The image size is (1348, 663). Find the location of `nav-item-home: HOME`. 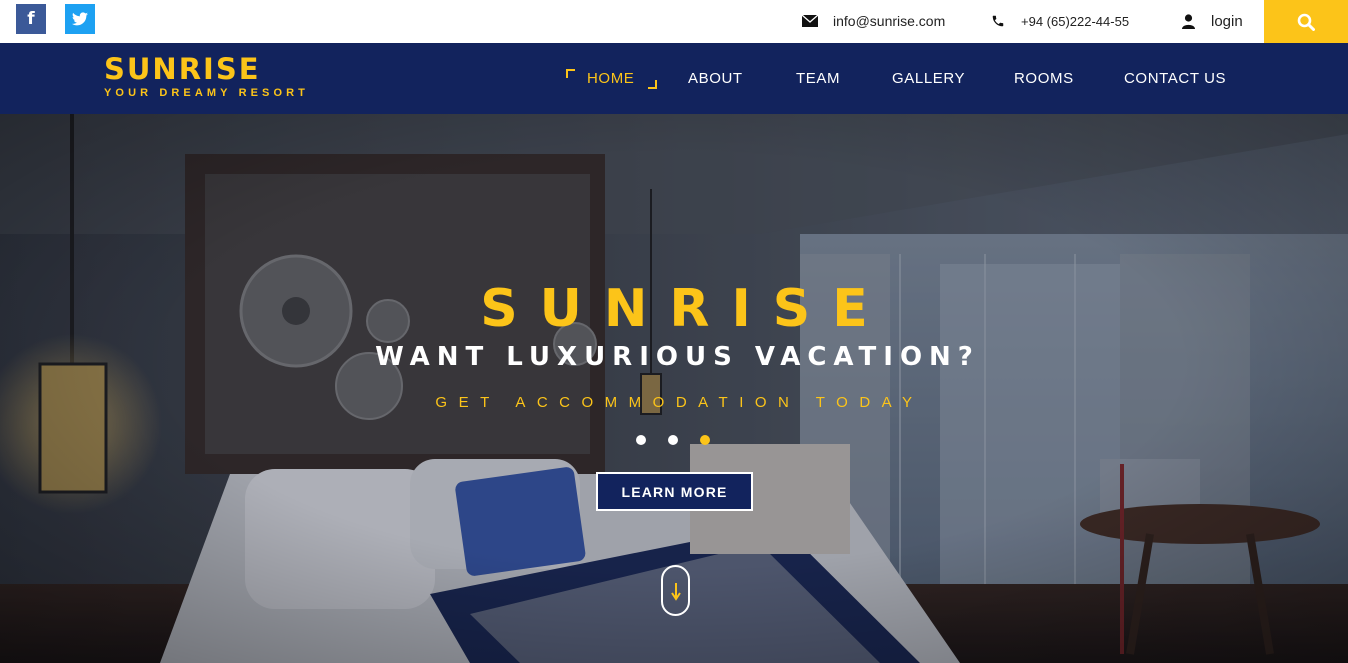

nav-item-home: HOME is located at coordinates (610, 78).